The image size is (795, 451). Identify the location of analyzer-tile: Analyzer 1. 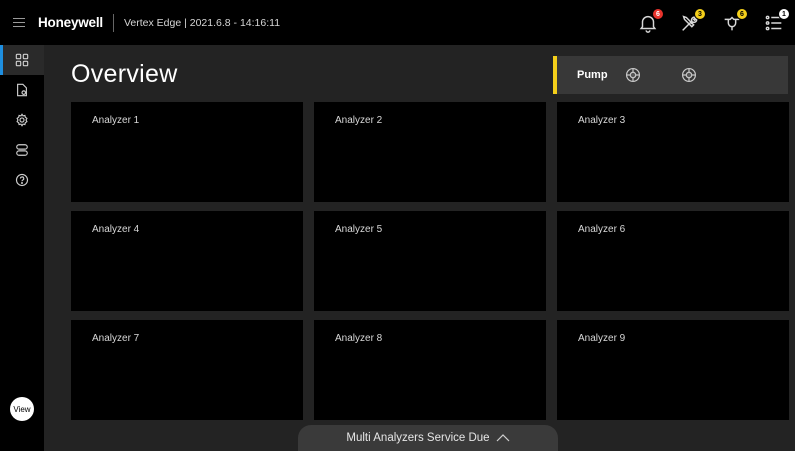
(187, 152).